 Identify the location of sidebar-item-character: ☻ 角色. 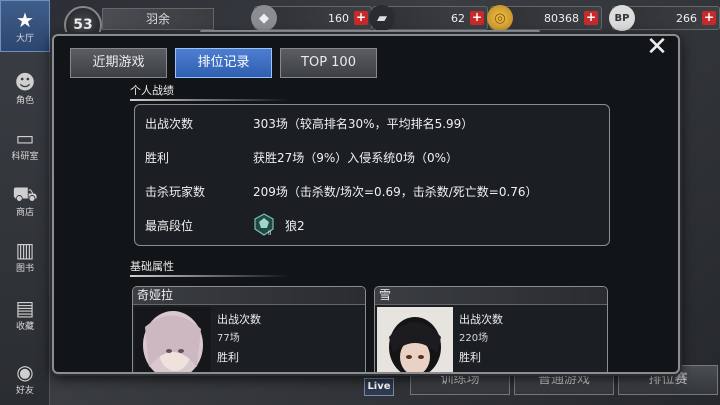
(25, 88).